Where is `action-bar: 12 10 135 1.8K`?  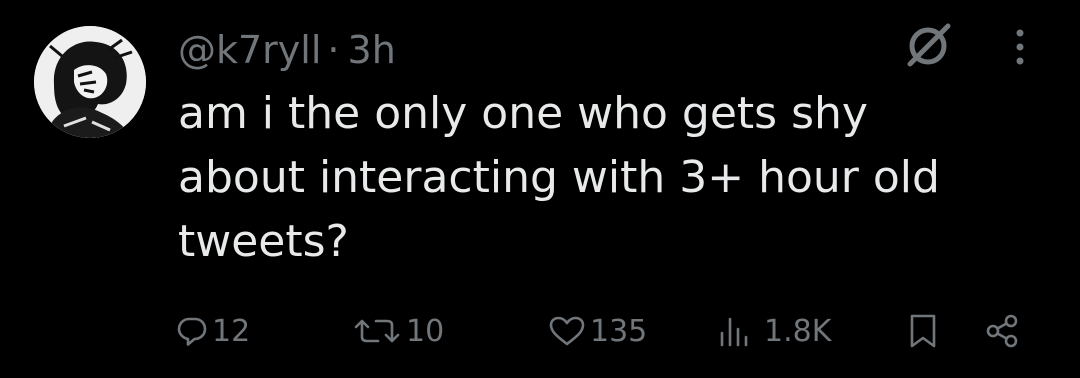
action-bar: 12 10 135 1.8K is located at coordinates (540, 331).